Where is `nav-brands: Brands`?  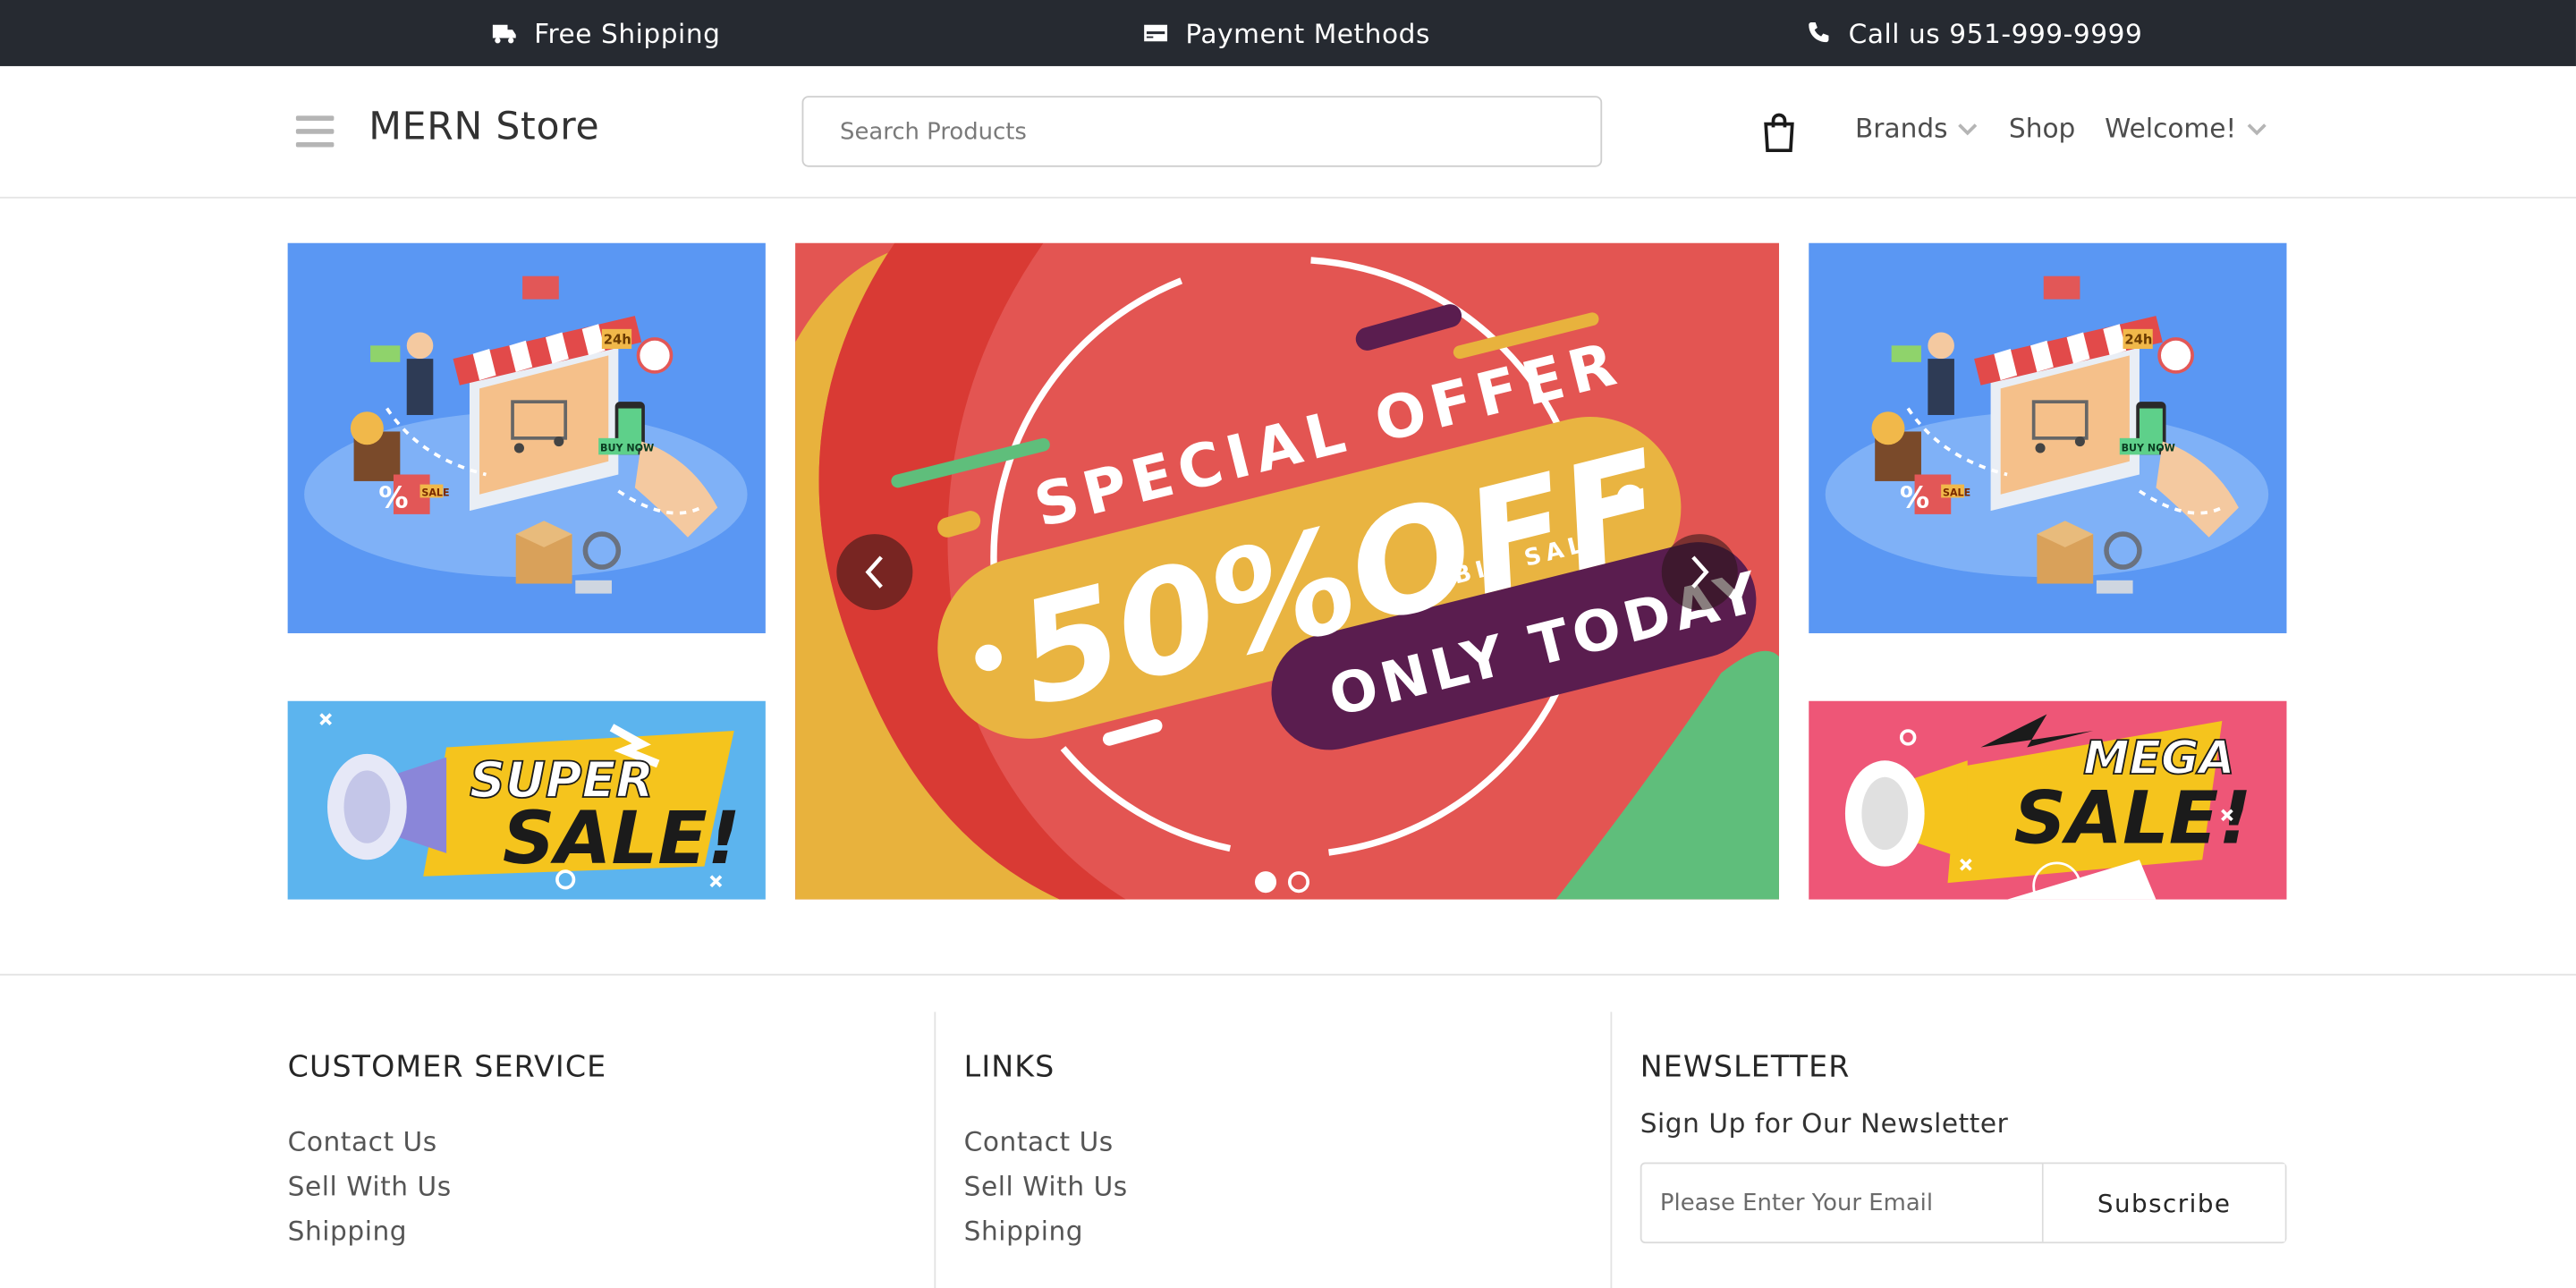 nav-brands: Brands is located at coordinates (1916, 128).